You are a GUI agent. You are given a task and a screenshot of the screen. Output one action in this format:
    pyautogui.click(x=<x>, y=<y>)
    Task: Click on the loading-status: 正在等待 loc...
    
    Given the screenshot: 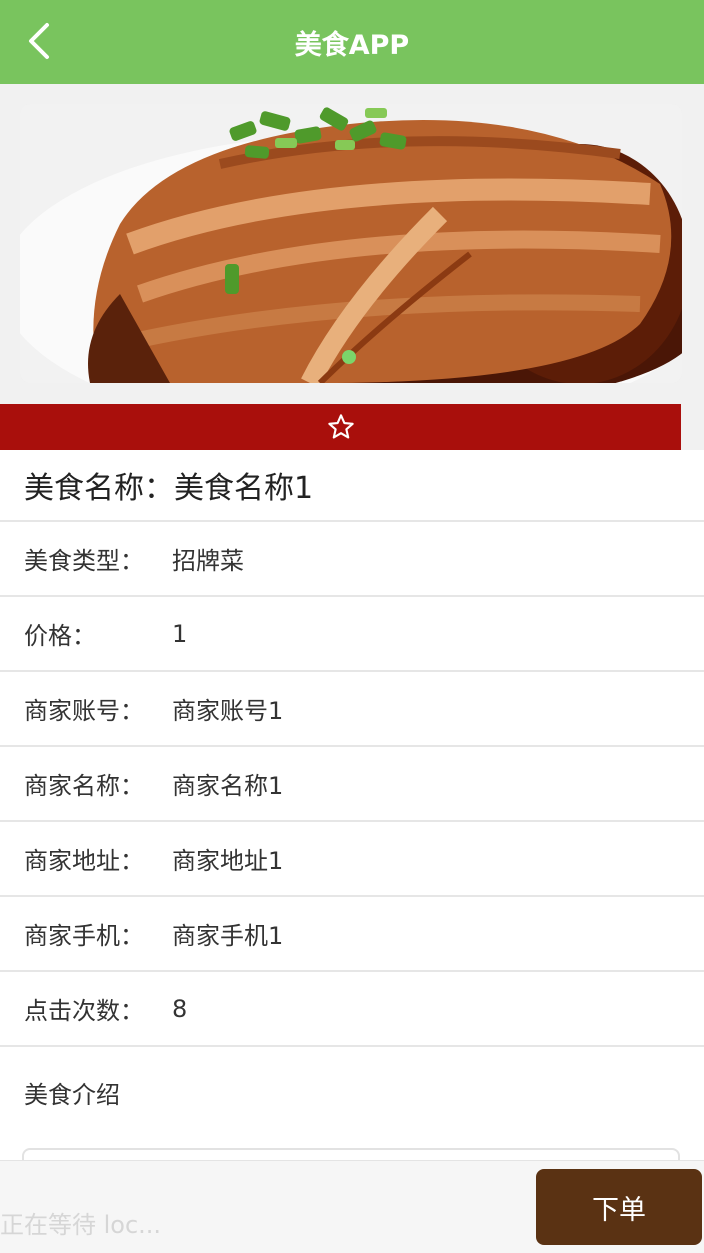 What is the action you would take?
    pyautogui.click(x=81, y=1225)
    